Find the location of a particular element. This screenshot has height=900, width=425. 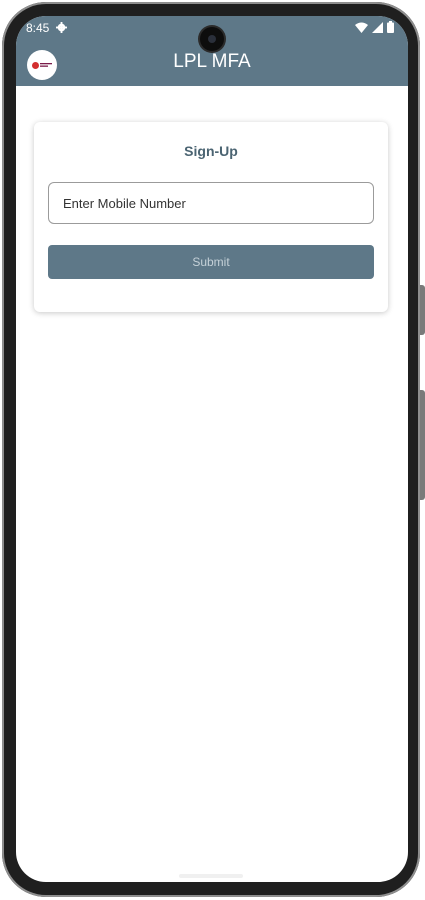

signal-icon is located at coordinates (377, 27).